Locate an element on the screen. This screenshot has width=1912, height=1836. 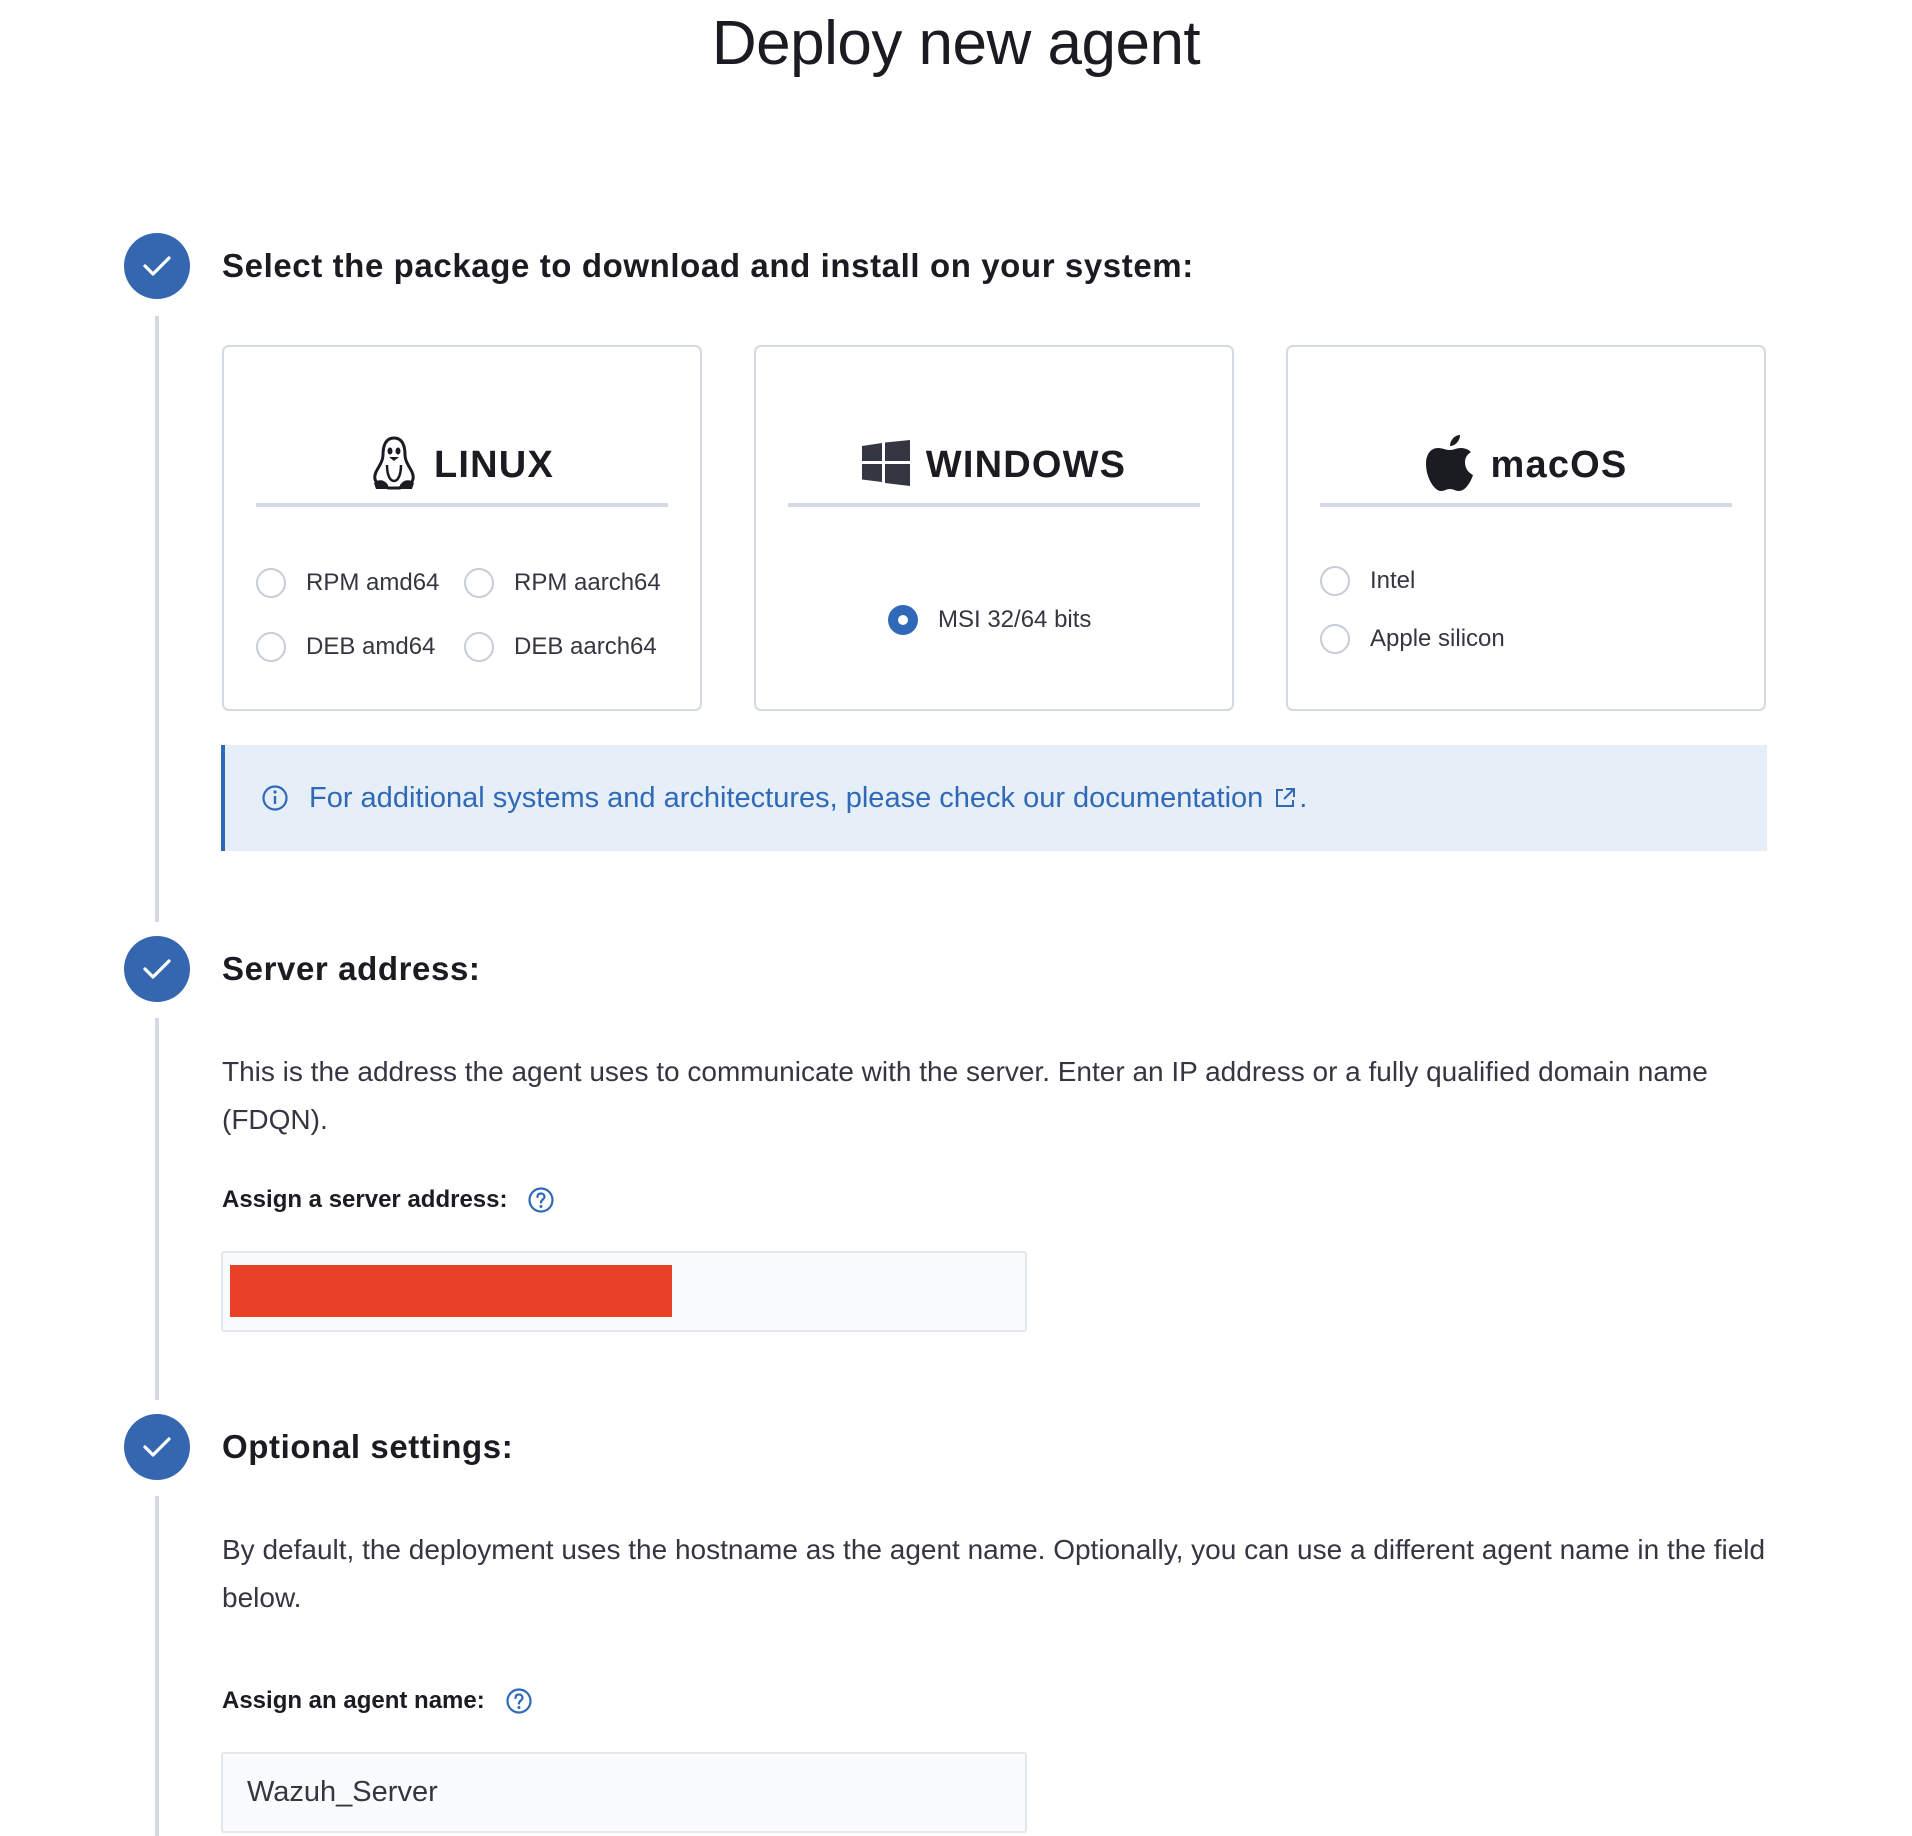
agent-name-label: Assign an agent name: is located at coordinates (377, 1701).